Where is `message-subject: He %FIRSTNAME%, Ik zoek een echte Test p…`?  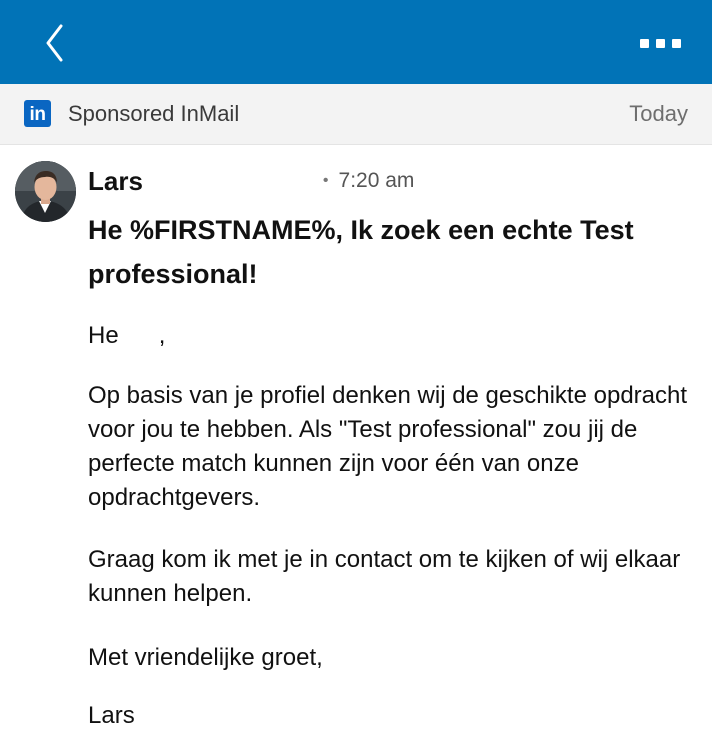 message-subject: He %FIRSTNAME%, Ik zoek een echte Test p… is located at coordinates (361, 252).